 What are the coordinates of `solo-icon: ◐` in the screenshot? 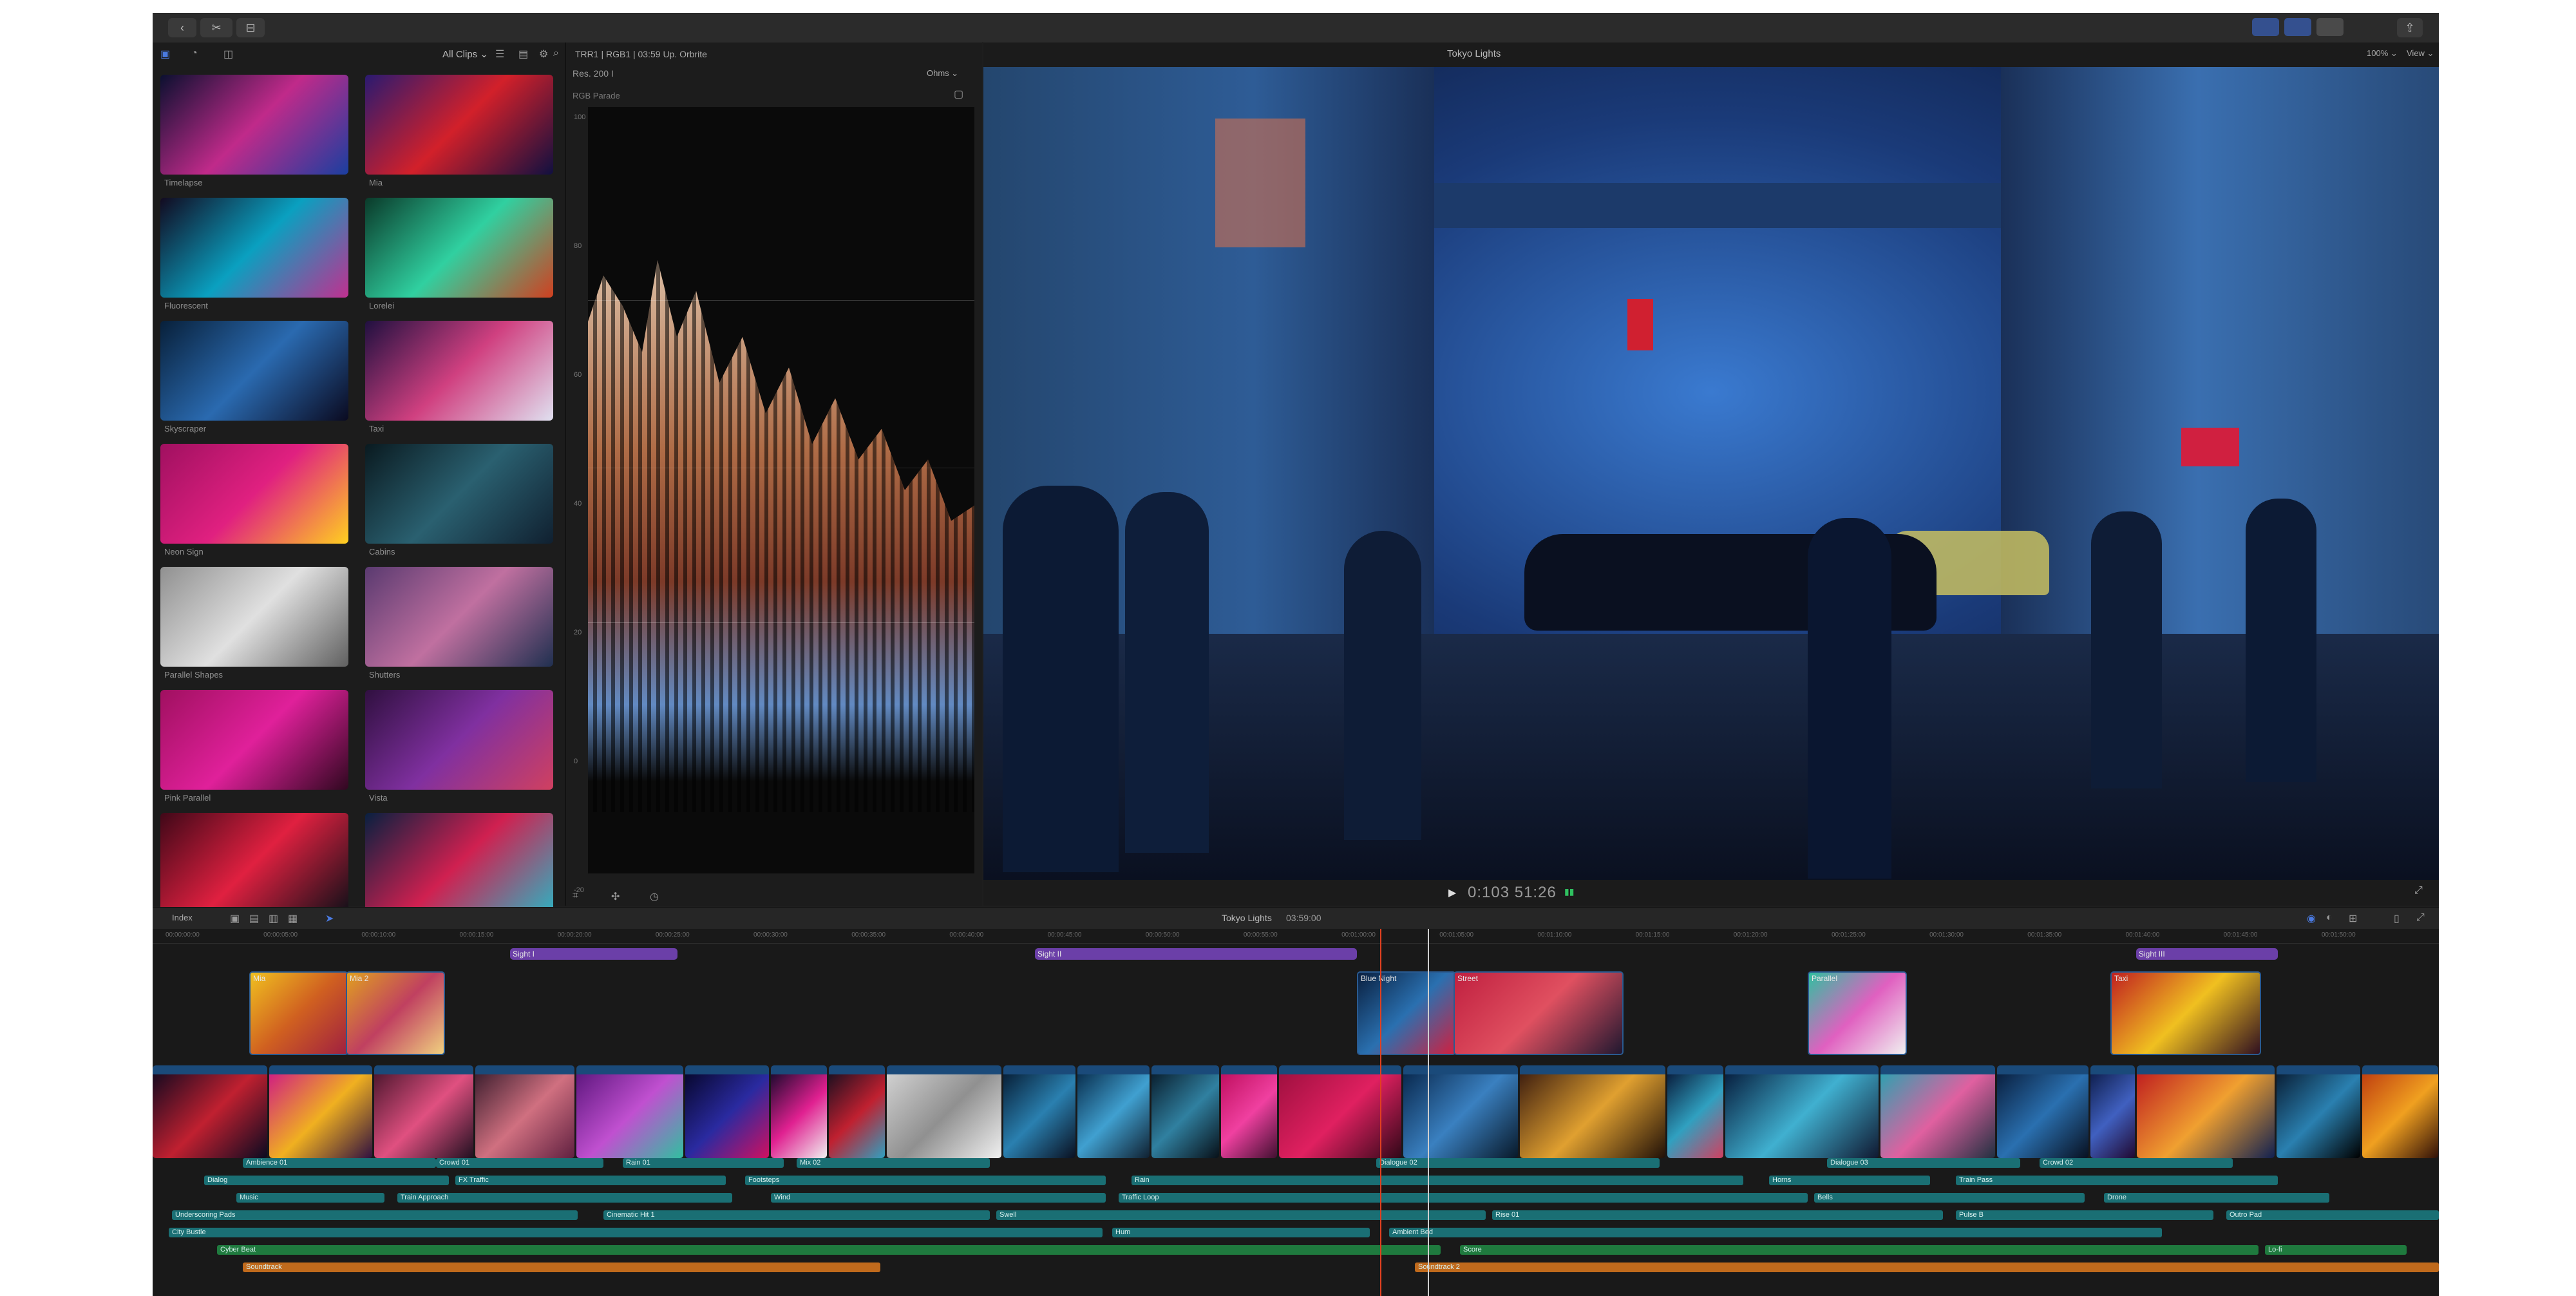 It's located at (2330, 918).